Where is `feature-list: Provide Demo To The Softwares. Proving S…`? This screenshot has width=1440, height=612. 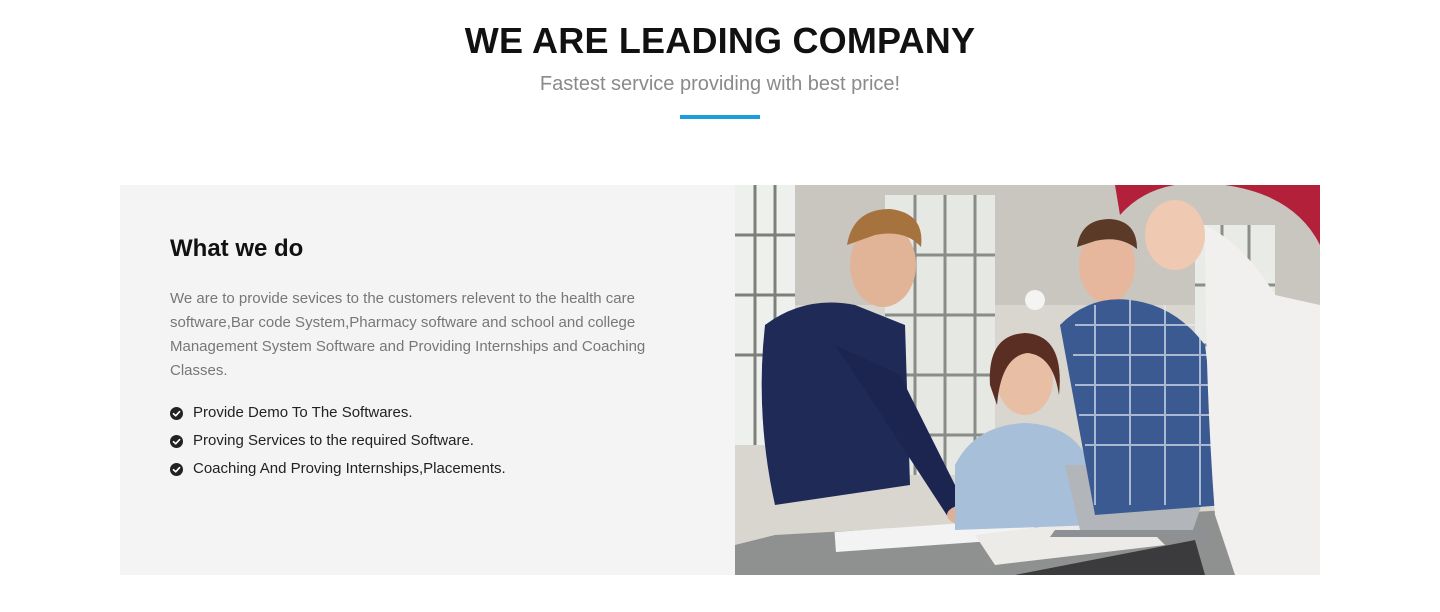 feature-list: Provide Demo To The Softwares. Proving S… is located at coordinates (427, 441).